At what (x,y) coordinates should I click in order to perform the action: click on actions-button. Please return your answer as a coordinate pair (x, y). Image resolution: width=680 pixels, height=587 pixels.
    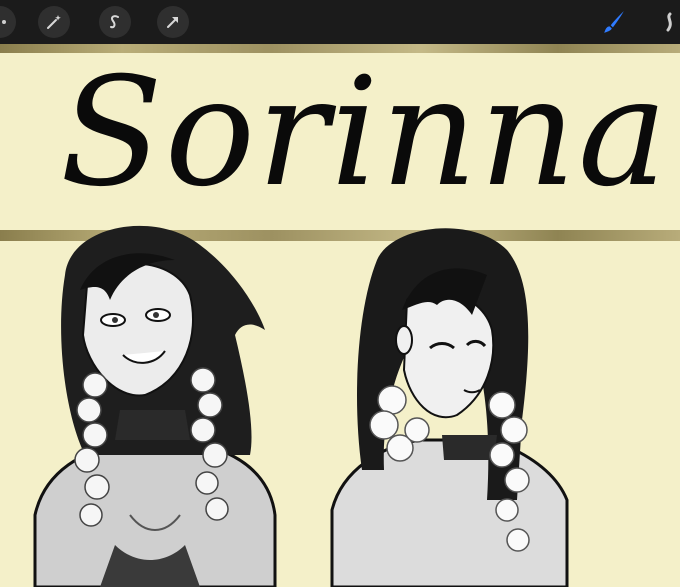
    Looking at the image, I should click on (8, 22).